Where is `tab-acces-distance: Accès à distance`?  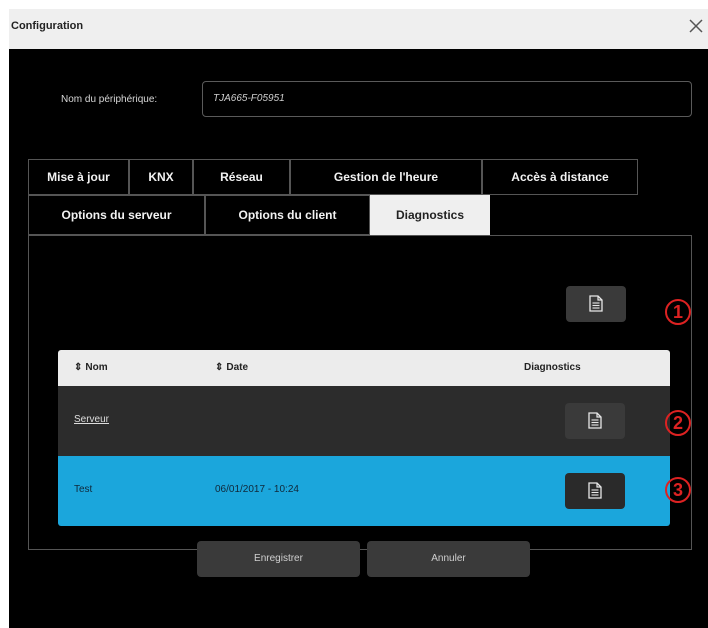 tab-acces-distance: Accès à distance is located at coordinates (560, 177).